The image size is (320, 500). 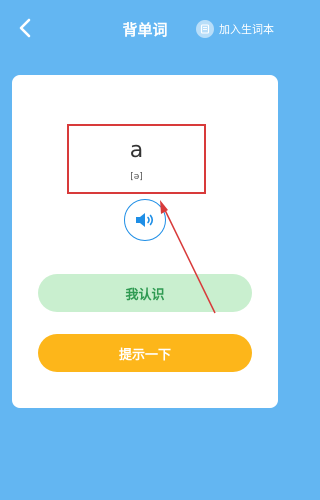 I want to click on word-text: a, so click(x=136, y=150).